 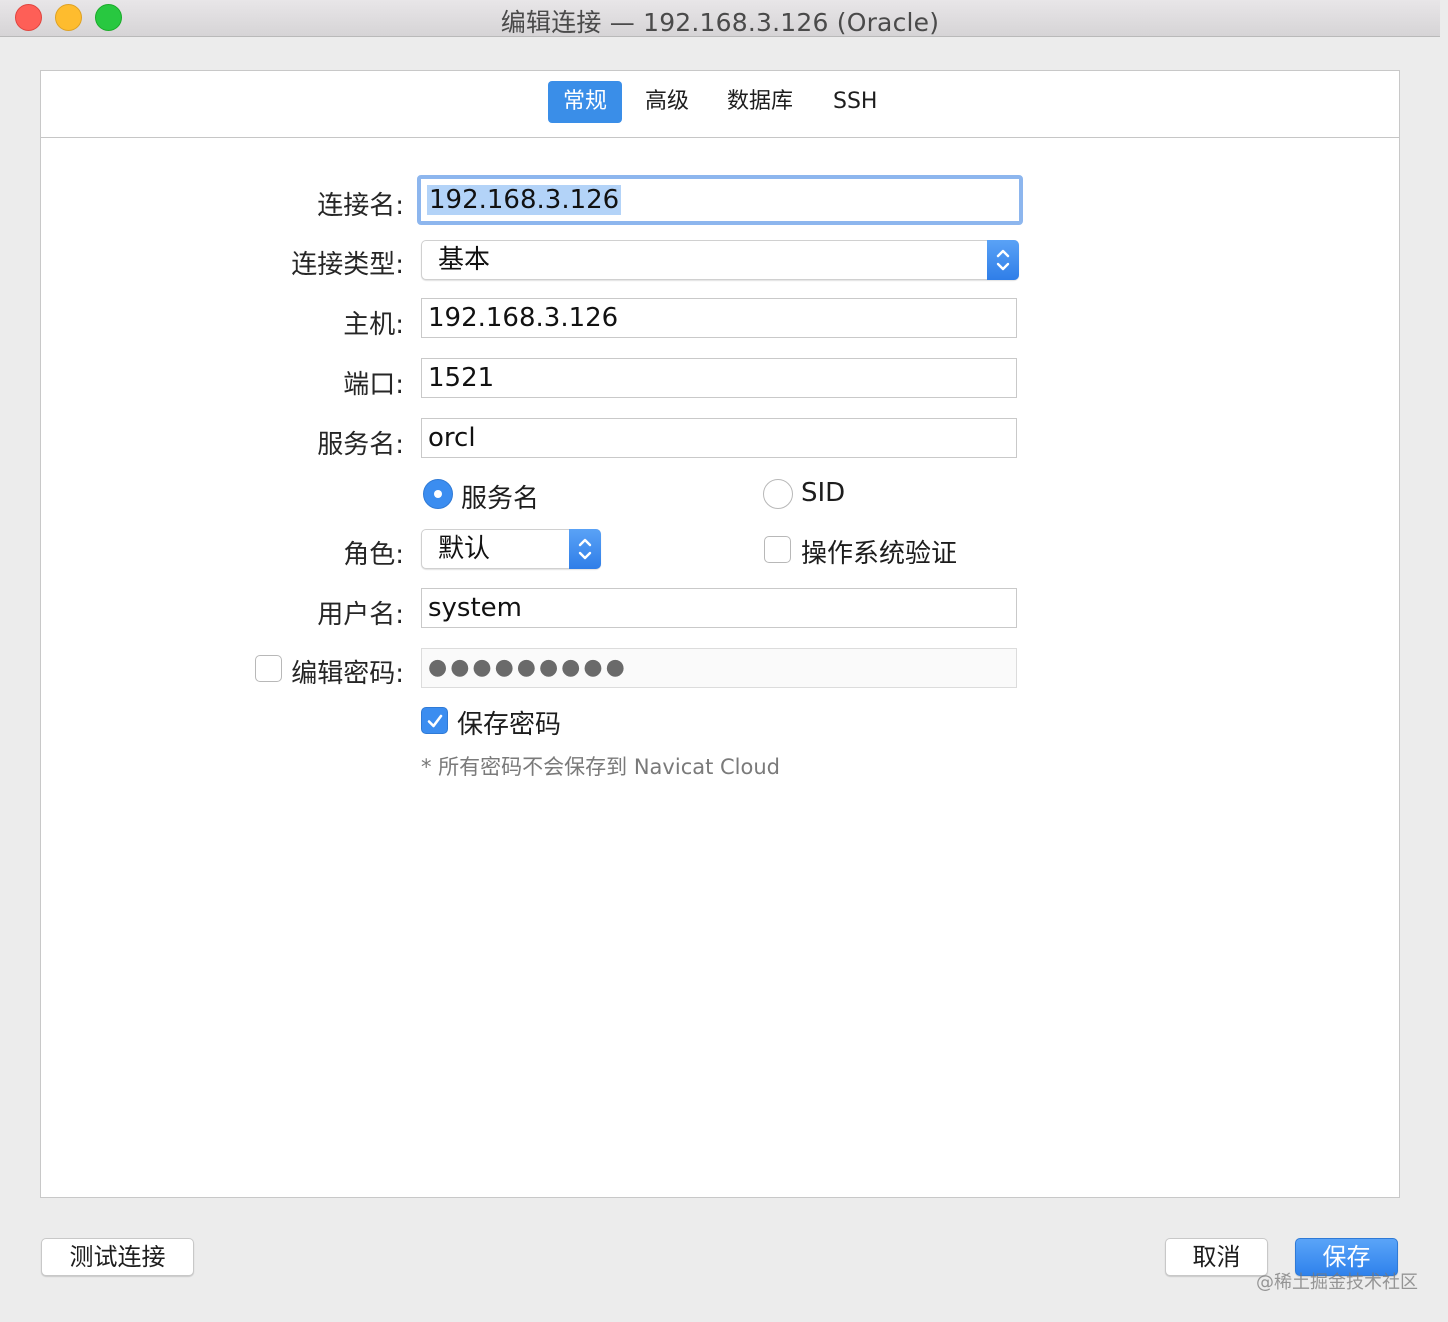 What do you see at coordinates (667, 102) in the screenshot?
I see `tab-advanced: 高级` at bounding box center [667, 102].